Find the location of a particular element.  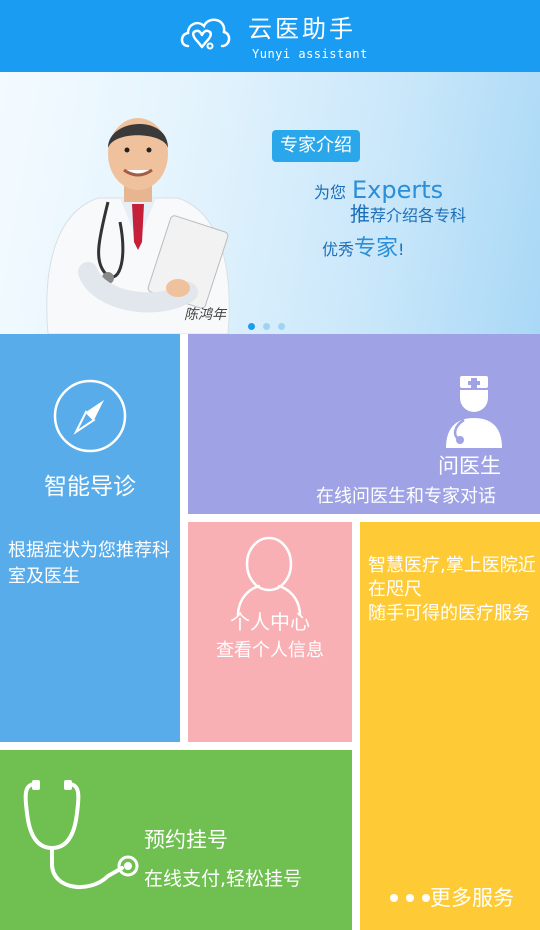

app-subtitle: Yunyi assistant is located at coordinates (310, 54).